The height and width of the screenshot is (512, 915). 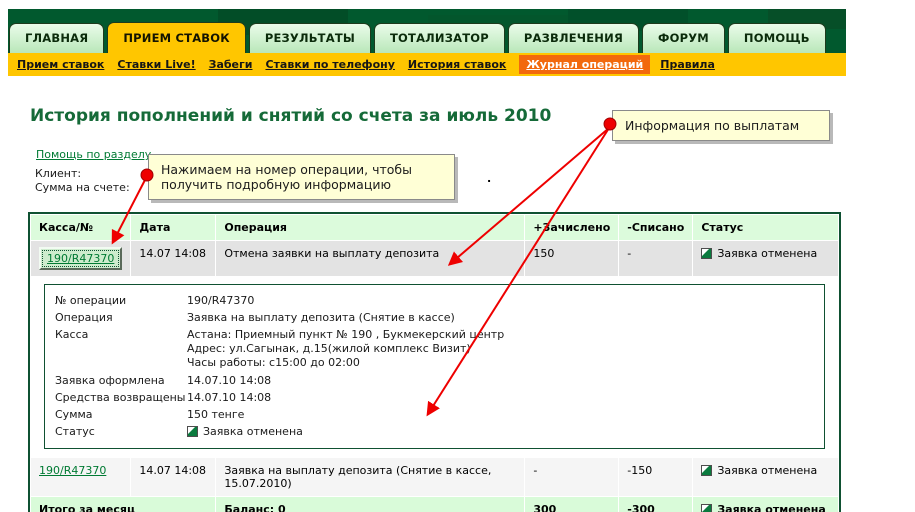 I want to click on tab-forum: ФОРУМ, so click(x=683, y=38).